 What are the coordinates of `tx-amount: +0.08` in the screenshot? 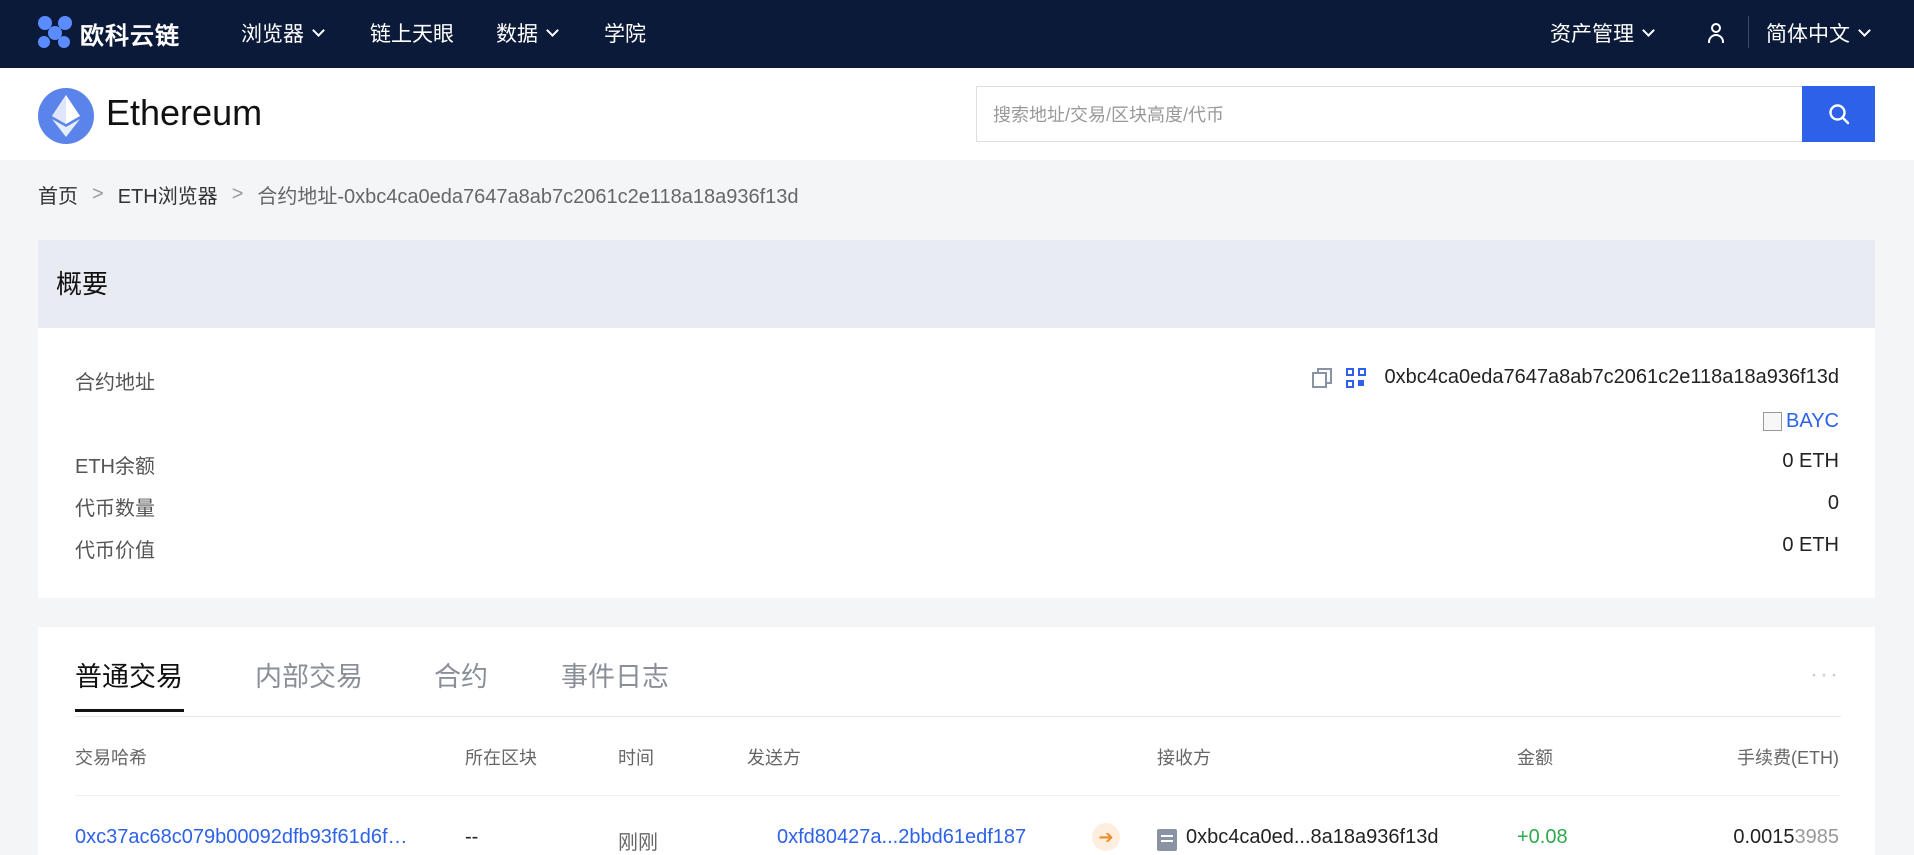 It's located at (1542, 837).